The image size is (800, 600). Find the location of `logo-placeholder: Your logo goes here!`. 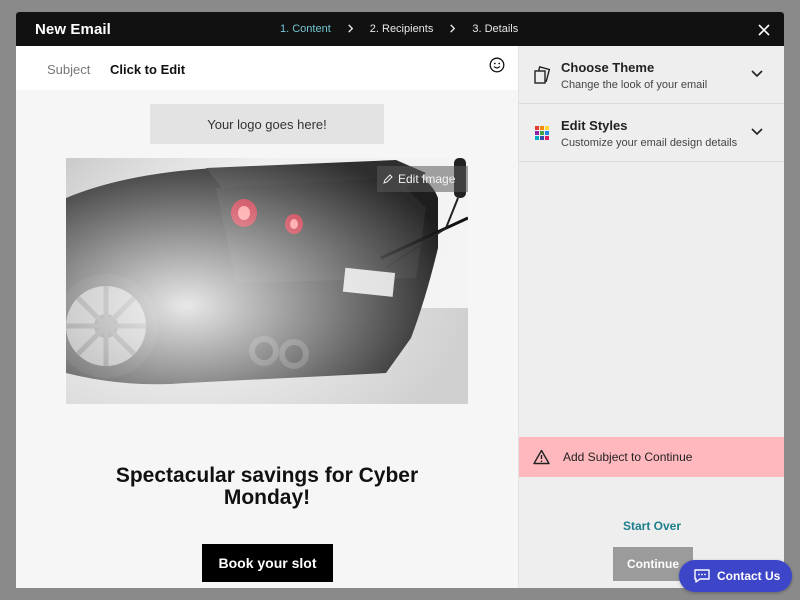

logo-placeholder: Your logo goes here! is located at coordinates (267, 124).